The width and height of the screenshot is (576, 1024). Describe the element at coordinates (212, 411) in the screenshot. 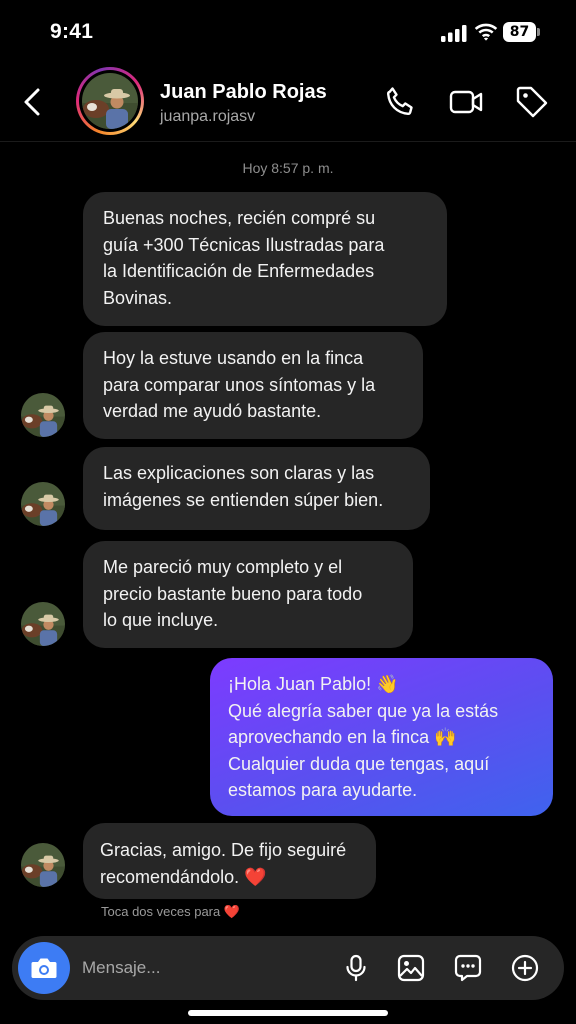

I see `message-line: verdad me ayudó bastante.` at that location.